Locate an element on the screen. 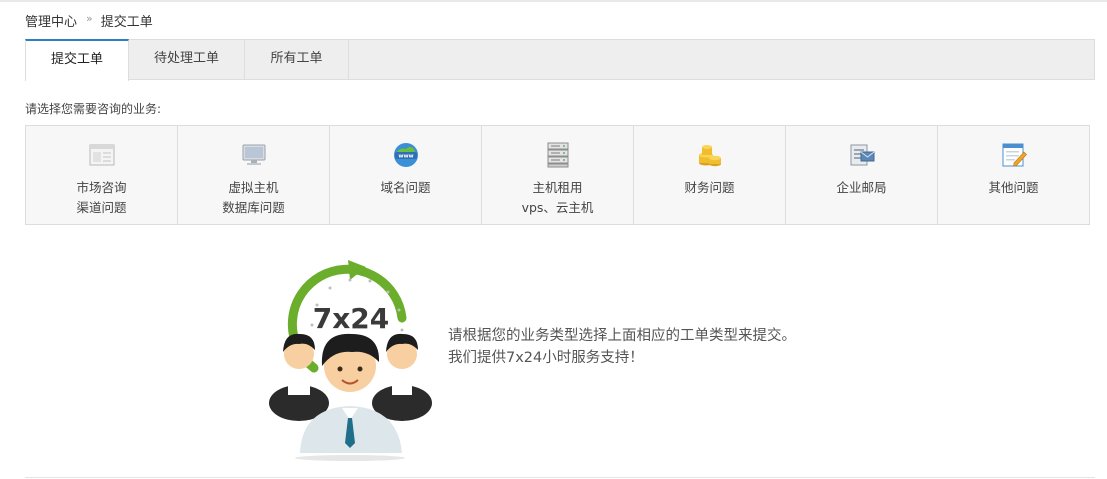 The image size is (1107, 479). support-message-line2: 我们提供7x24小时服务支持！ is located at coordinates (546, 358).